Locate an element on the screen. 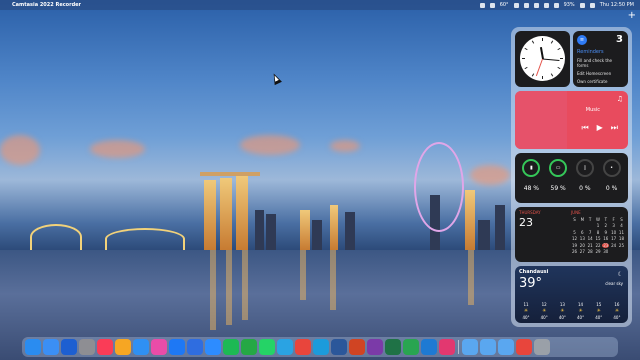  calendar-date-cell: 11 is located at coordinates (621, 232).